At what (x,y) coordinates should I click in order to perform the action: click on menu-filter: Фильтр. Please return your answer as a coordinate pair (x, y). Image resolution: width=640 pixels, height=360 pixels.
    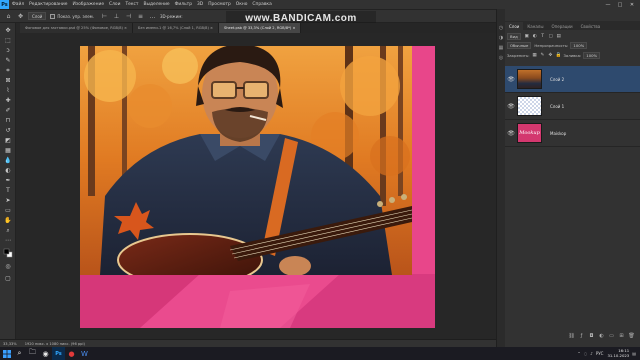
    Looking at the image, I should click on (183, 4).